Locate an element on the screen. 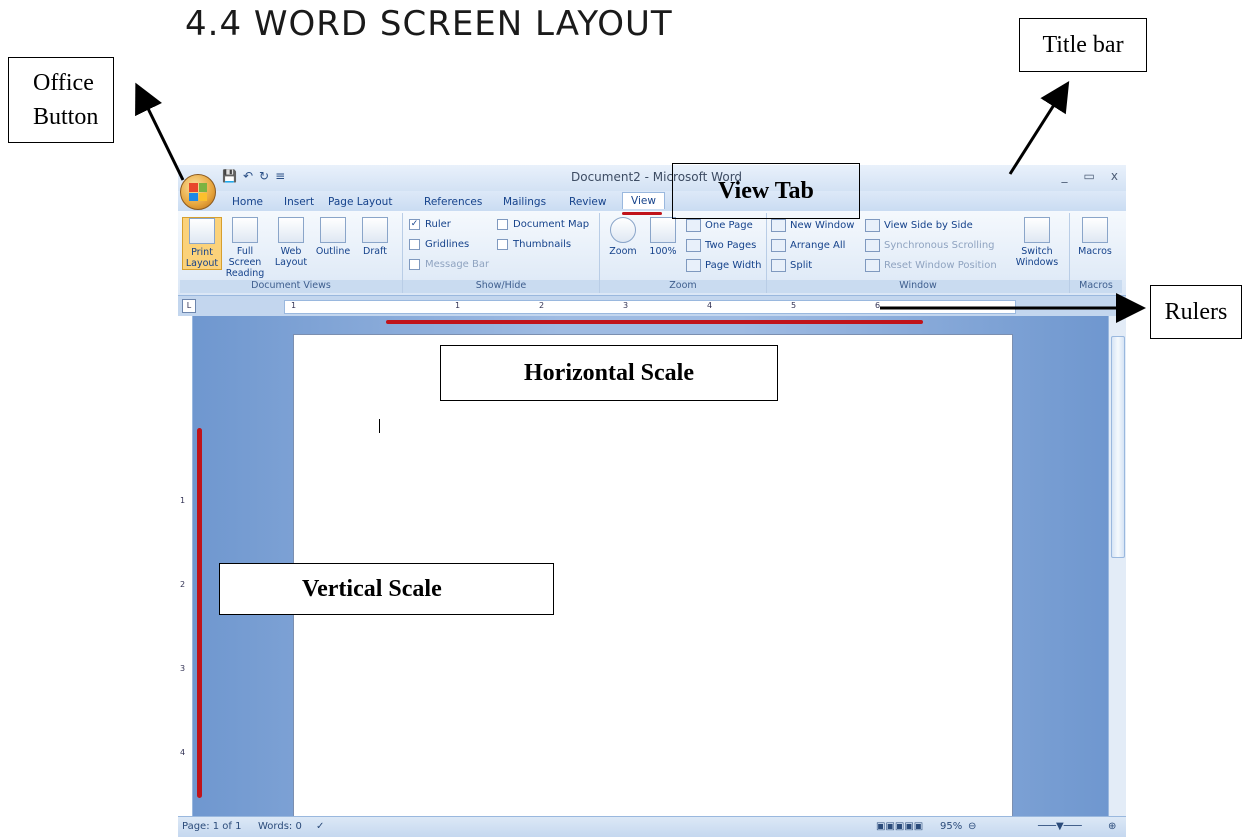  tab-page-layout: Page Layout is located at coordinates (360, 202).